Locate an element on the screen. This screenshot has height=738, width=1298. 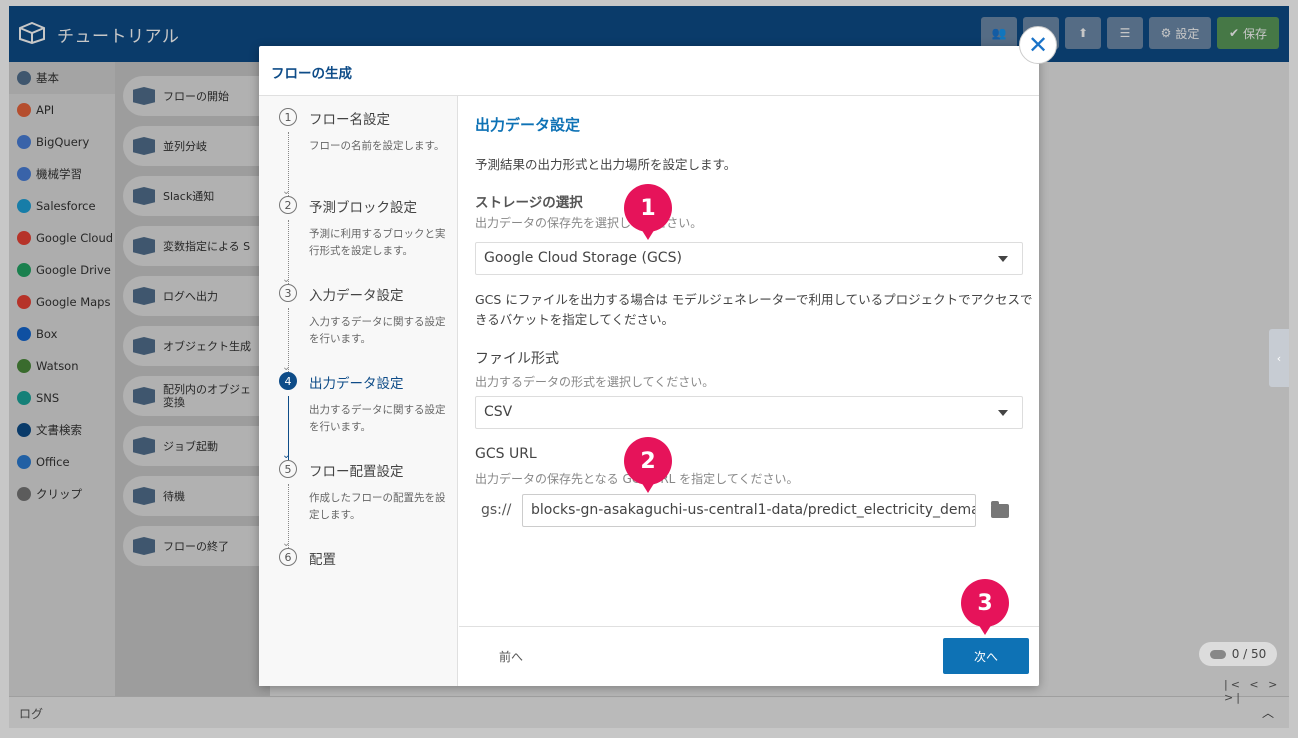
callout-2: 2 is located at coordinates (648, 466).